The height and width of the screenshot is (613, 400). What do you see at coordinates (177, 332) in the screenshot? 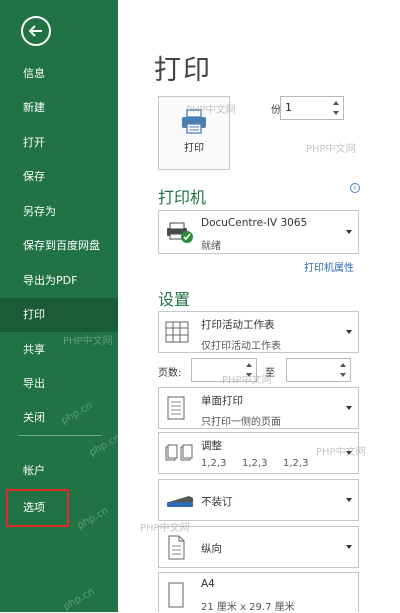
I see `worksheet-grid-icon` at bounding box center [177, 332].